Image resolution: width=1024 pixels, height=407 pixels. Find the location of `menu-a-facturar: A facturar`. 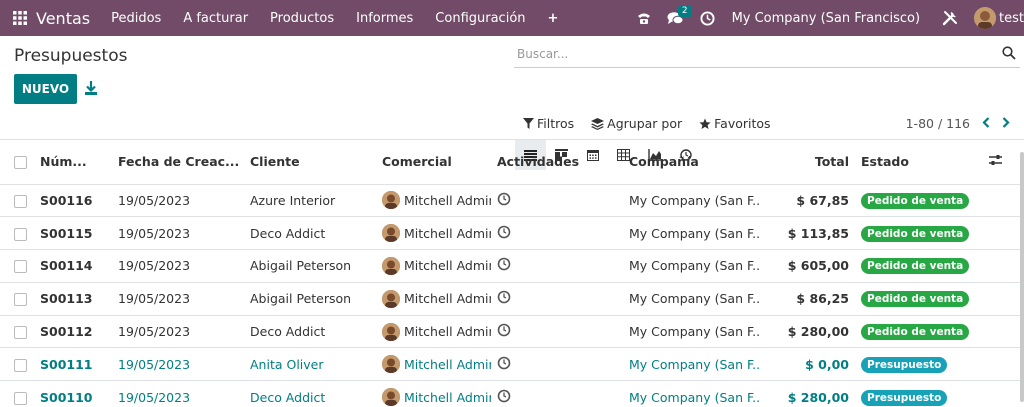

menu-a-facturar: A facturar is located at coordinates (215, 18).